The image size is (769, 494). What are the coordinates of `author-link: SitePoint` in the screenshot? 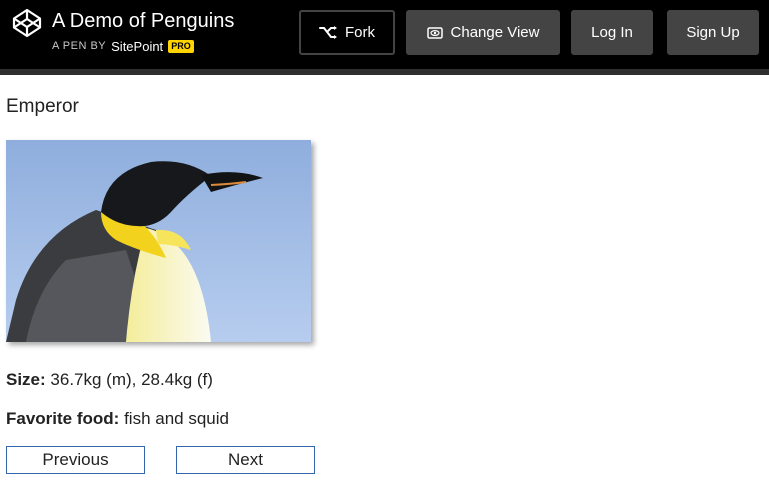 It's located at (137, 46).